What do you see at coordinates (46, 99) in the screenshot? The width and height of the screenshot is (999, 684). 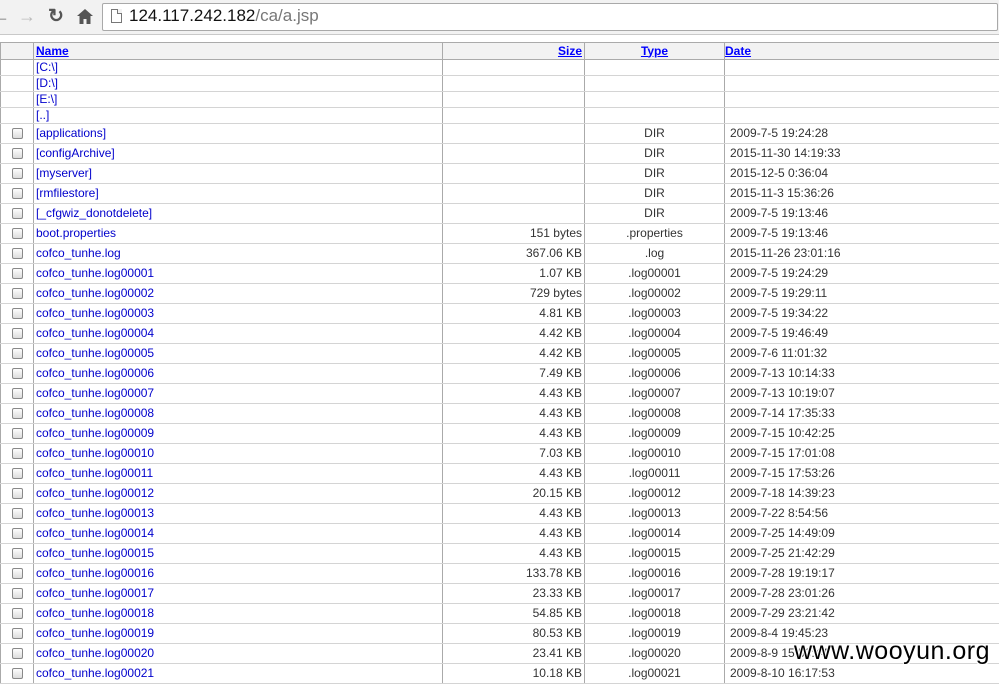 I see `drive-link: [E:\]` at bounding box center [46, 99].